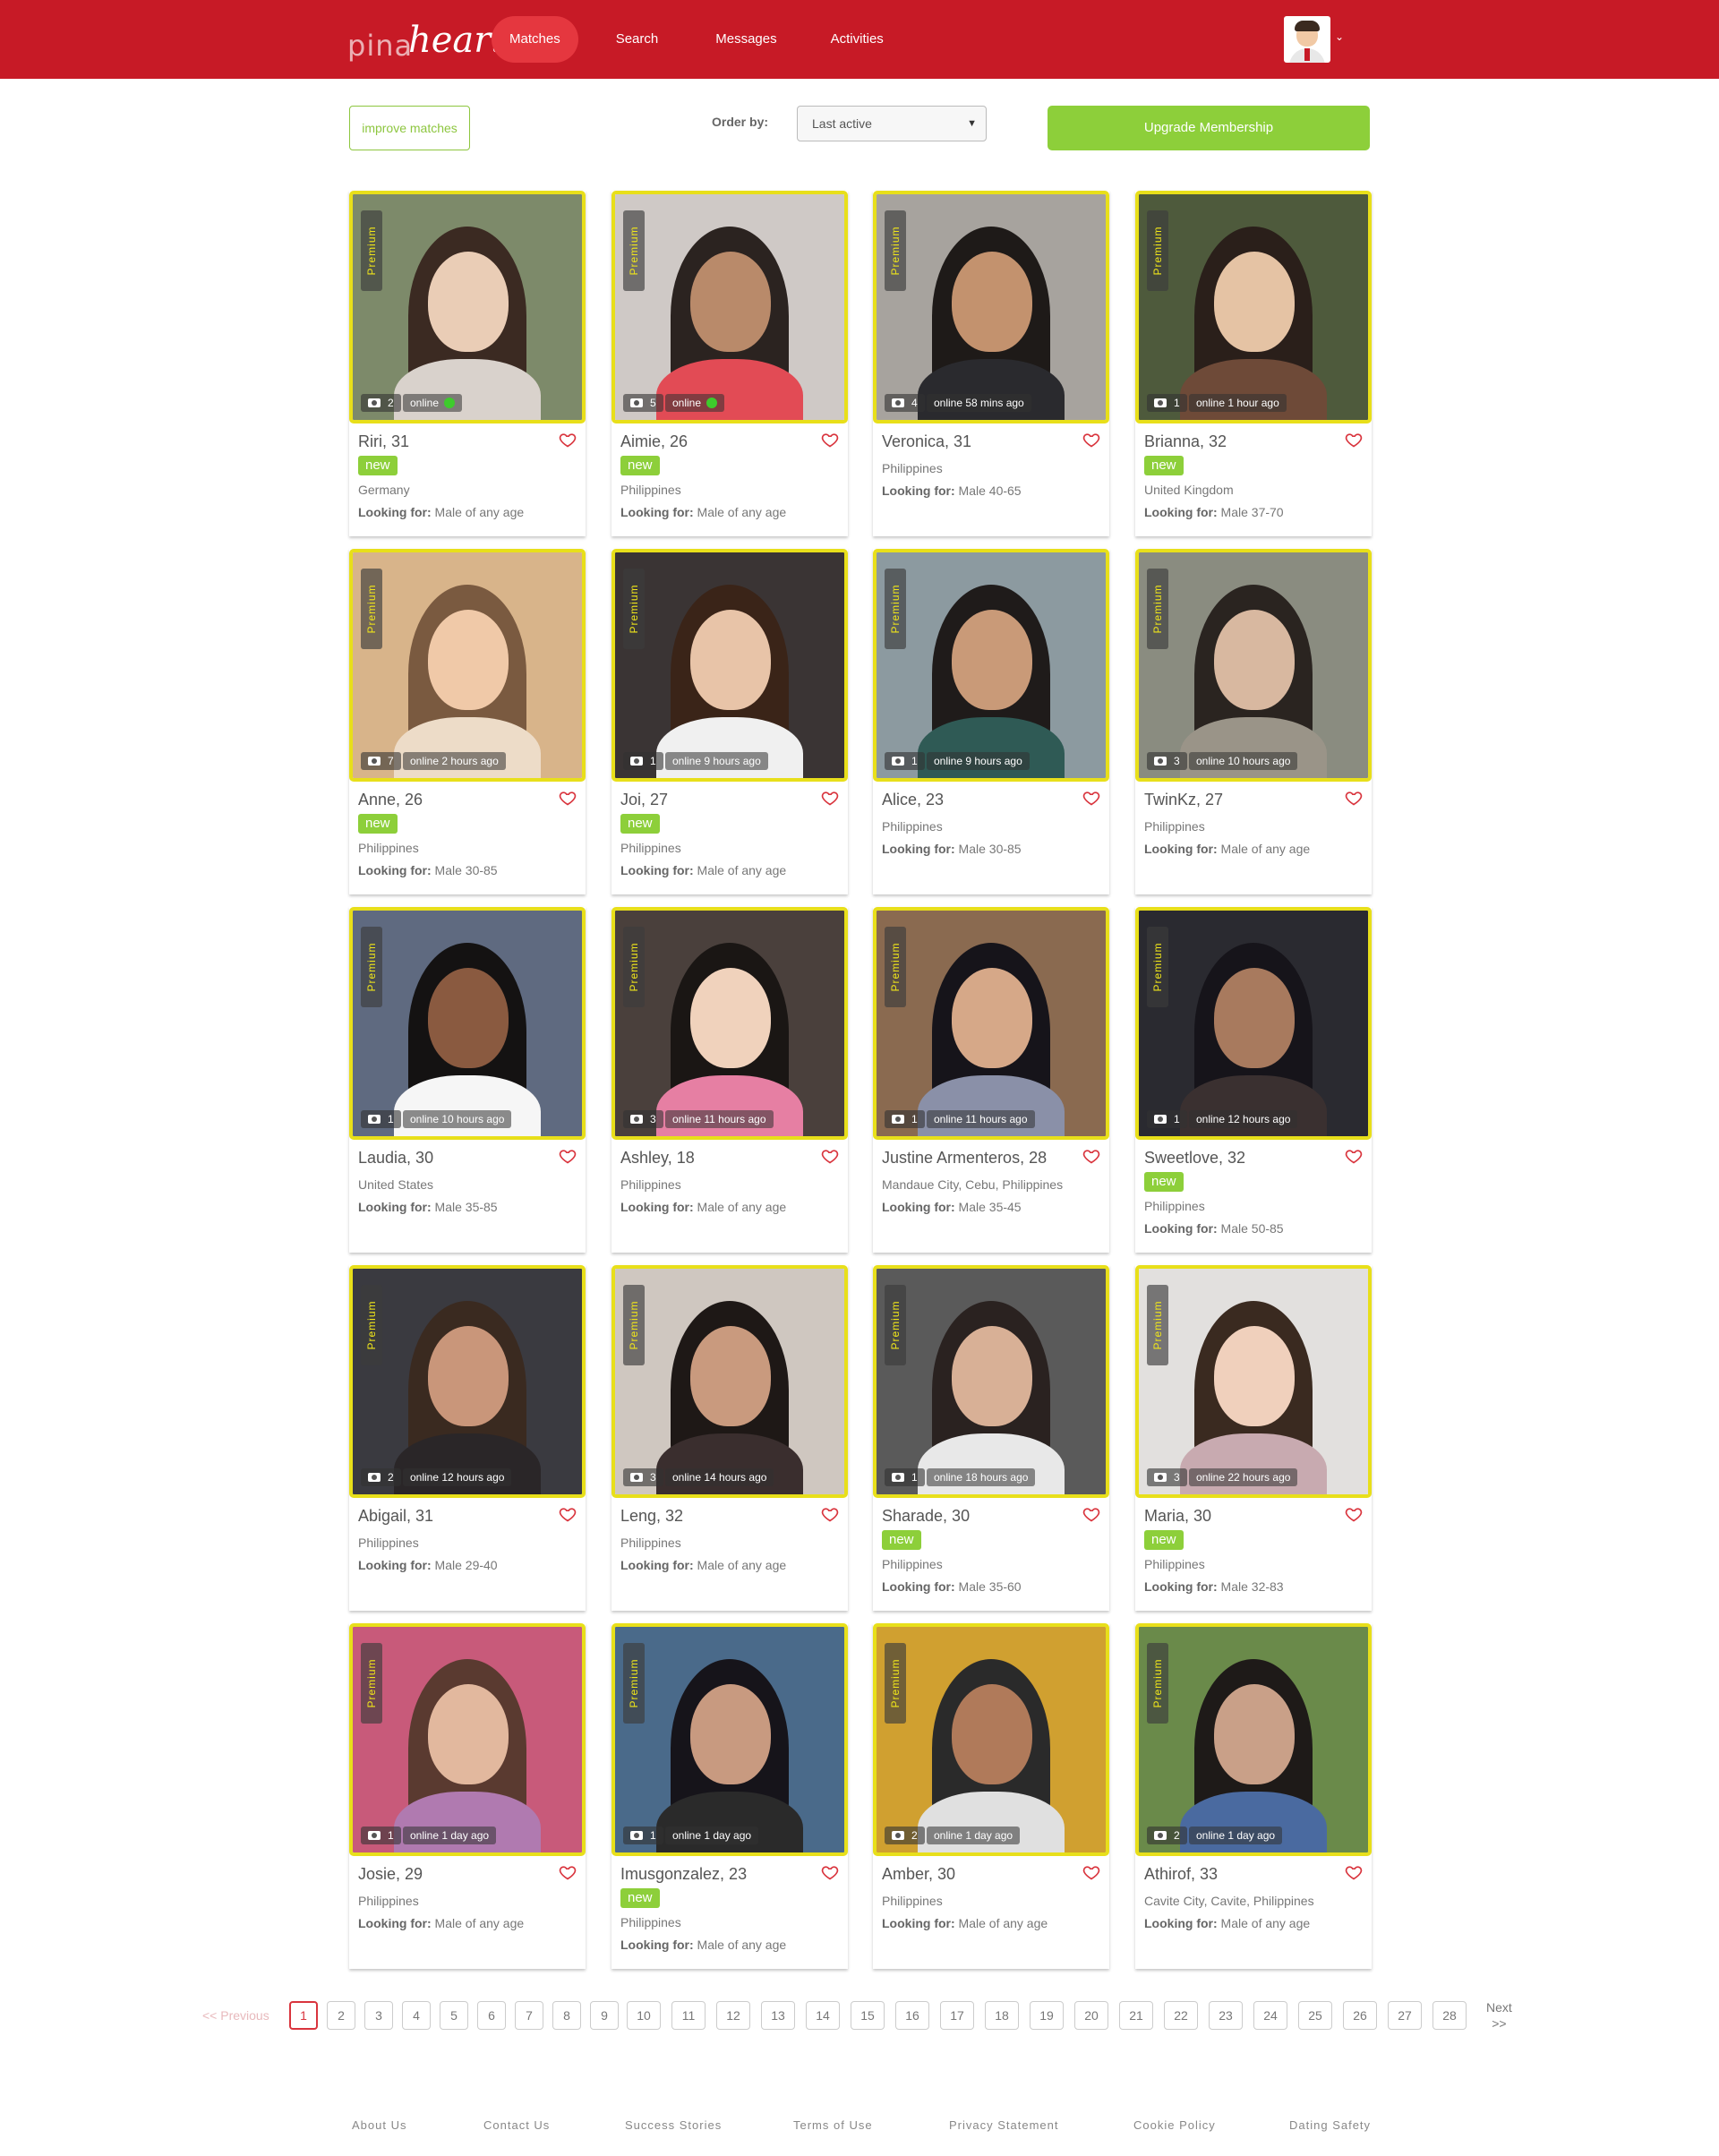  Describe the element at coordinates (1181, 2015) in the screenshot. I see `pagination-page-22: 22` at that location.